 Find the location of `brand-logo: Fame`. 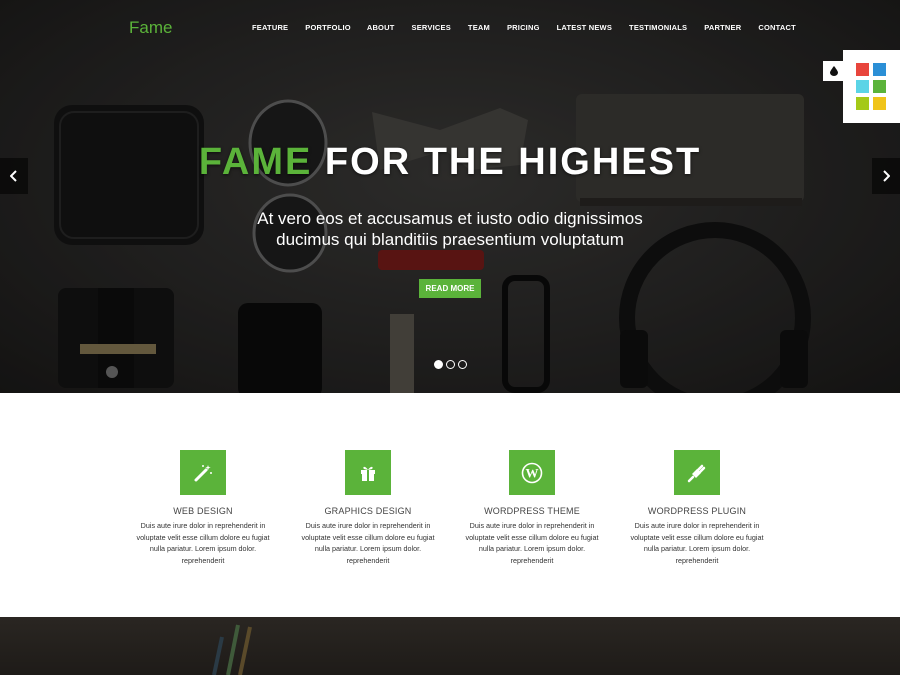

brand-logo: Fame is located at coordinates (150, 28).